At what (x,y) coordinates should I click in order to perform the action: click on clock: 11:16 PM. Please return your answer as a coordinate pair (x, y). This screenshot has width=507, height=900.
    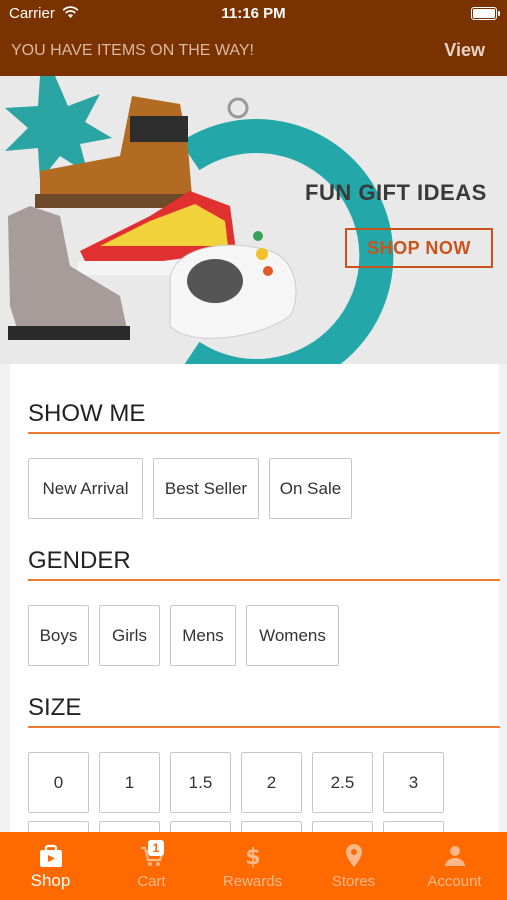
    Looking at the image, I should click on (253, 13).